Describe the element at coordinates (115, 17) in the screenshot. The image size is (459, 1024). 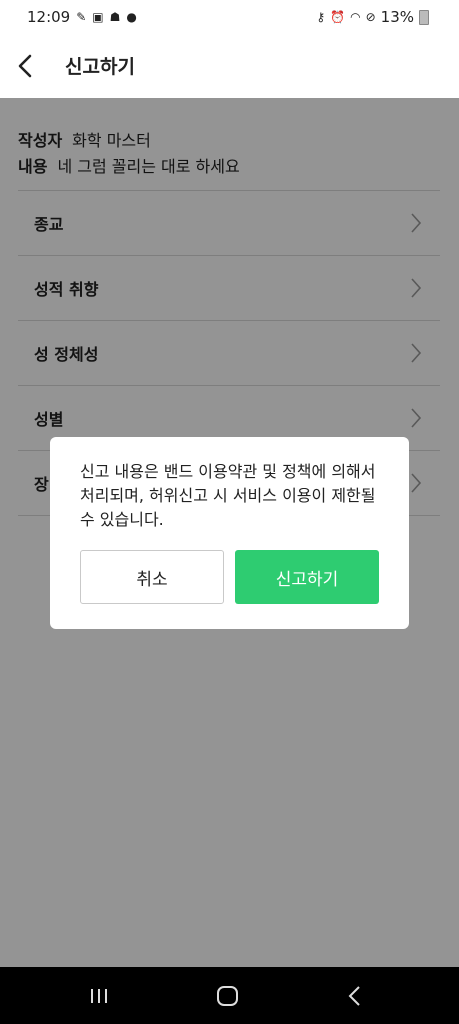
I see `app-icon: ☗` at that location.